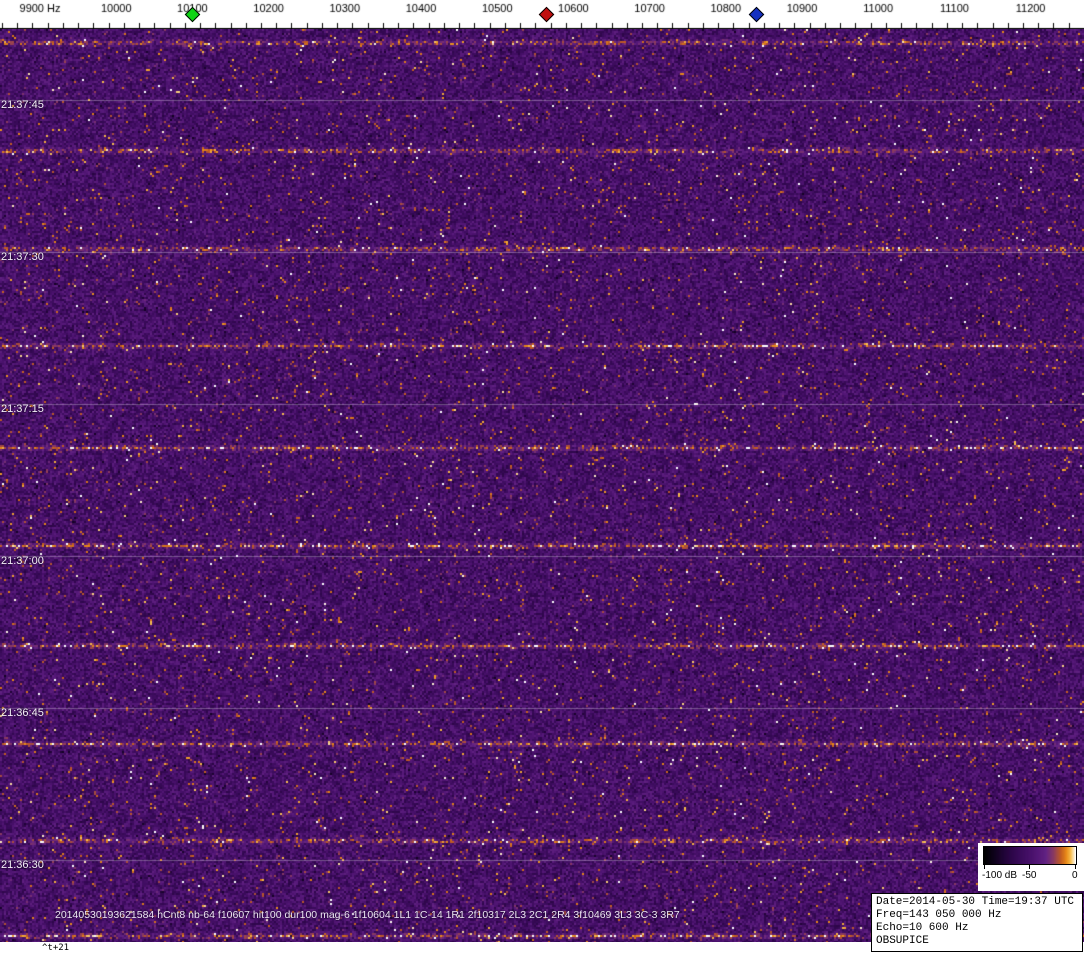  Describe the element at coordinates (922, 928) in the screenshot. I see `info-echo-line: Echo=10 600 Hz` at that location.